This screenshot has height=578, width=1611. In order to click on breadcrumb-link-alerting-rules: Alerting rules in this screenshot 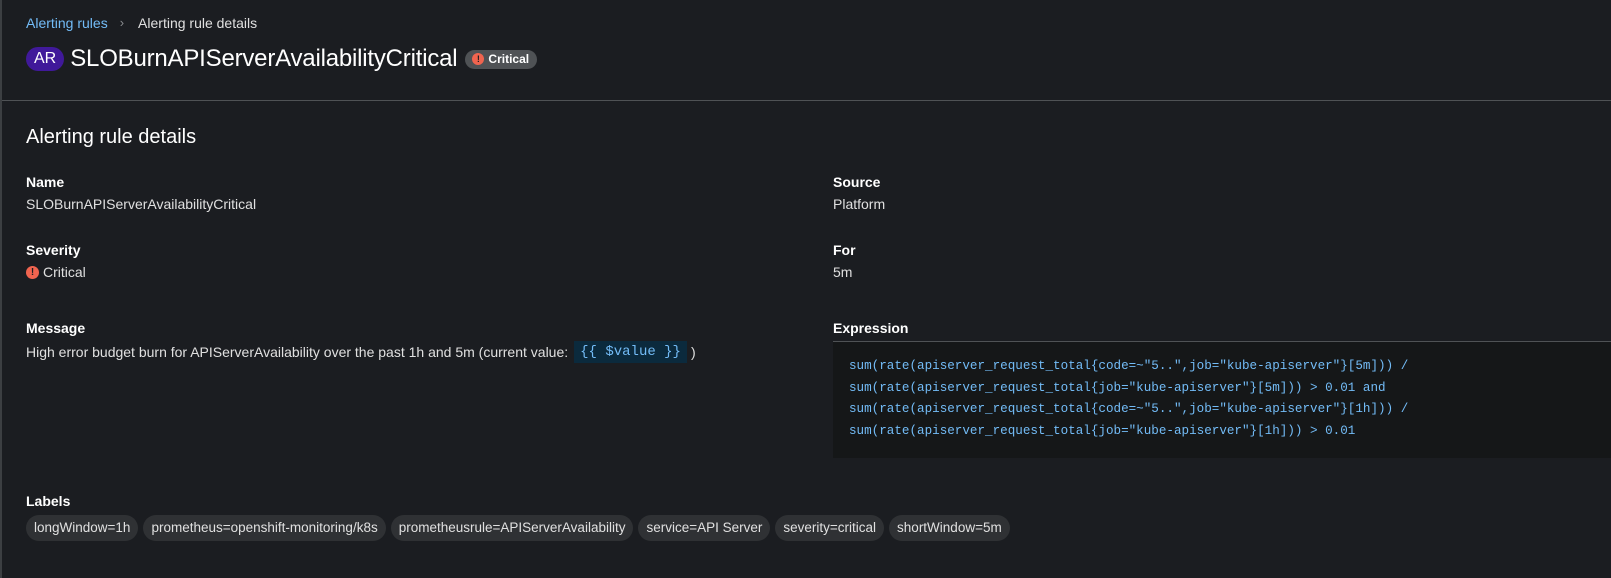, I will do `click(67, 23)`.